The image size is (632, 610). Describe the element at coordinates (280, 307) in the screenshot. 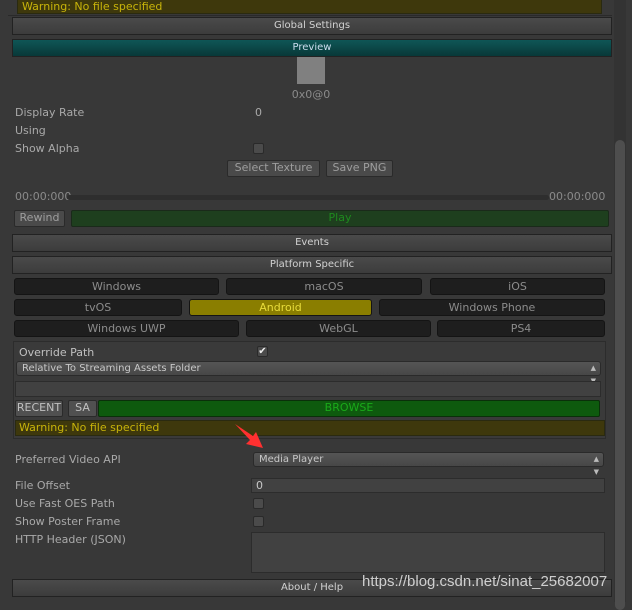

I see `platform-tab-android: Android` at that location.